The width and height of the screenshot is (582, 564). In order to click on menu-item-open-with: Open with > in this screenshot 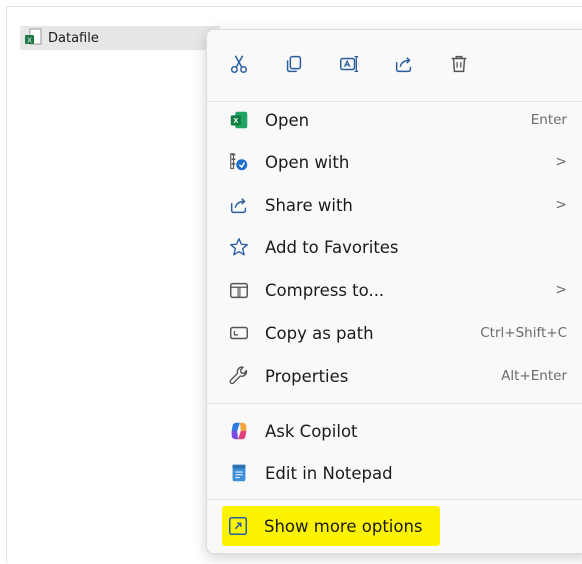, I will do `click(399, 162)`.